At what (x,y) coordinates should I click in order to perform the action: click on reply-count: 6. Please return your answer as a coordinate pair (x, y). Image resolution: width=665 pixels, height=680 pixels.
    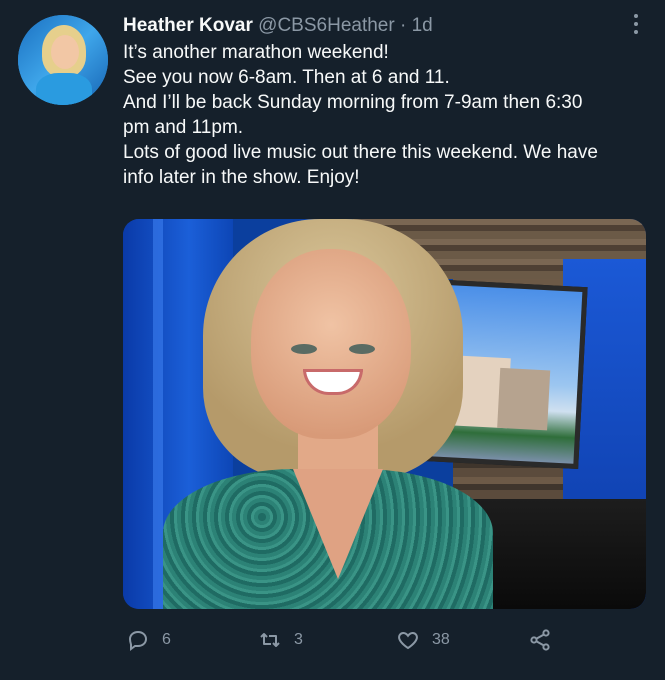
    Looking at the image, I should click on (166, 639).